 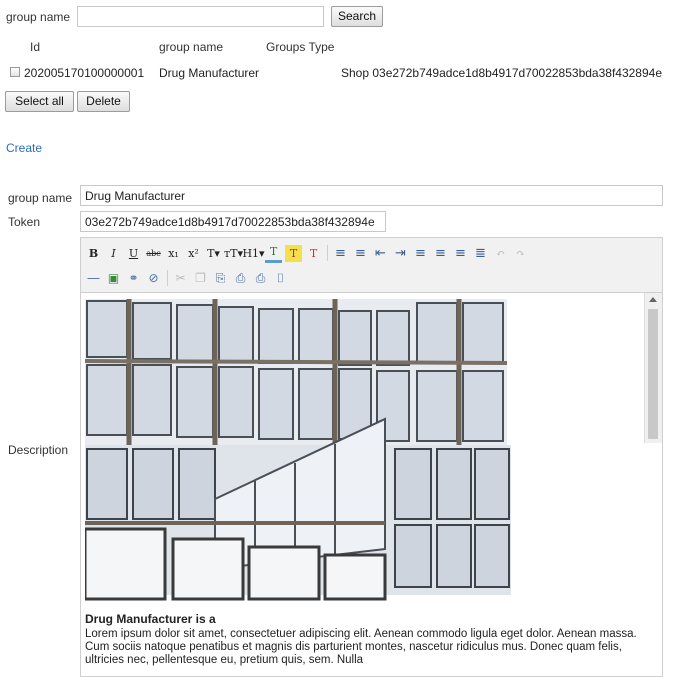 What do you see at coordinates (313, 253) in the screenshot?
I see `clear-format-icon: T` at bounding box center [313, 253].